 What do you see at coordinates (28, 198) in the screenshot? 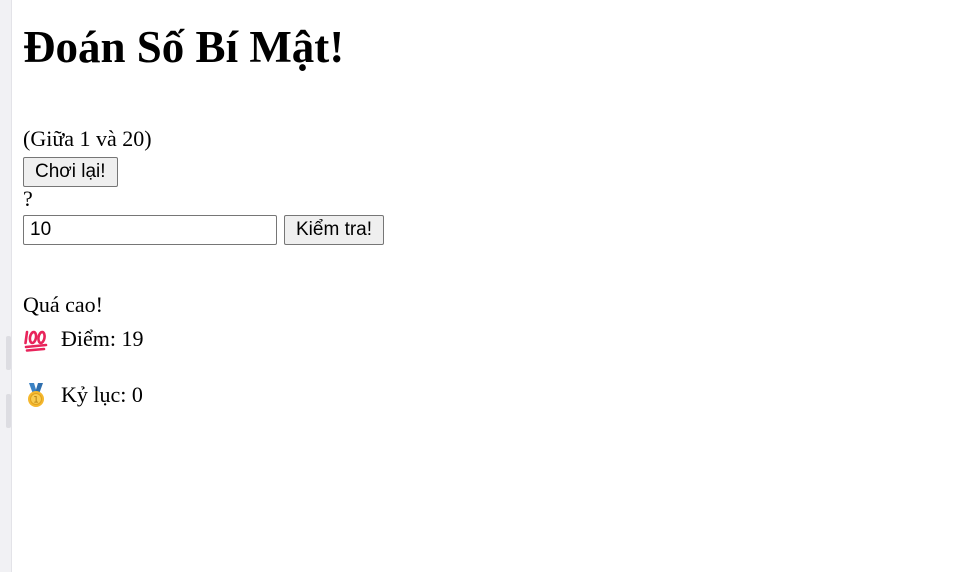
I see `secret-number-display: ?` at bounding box center [28, 198].